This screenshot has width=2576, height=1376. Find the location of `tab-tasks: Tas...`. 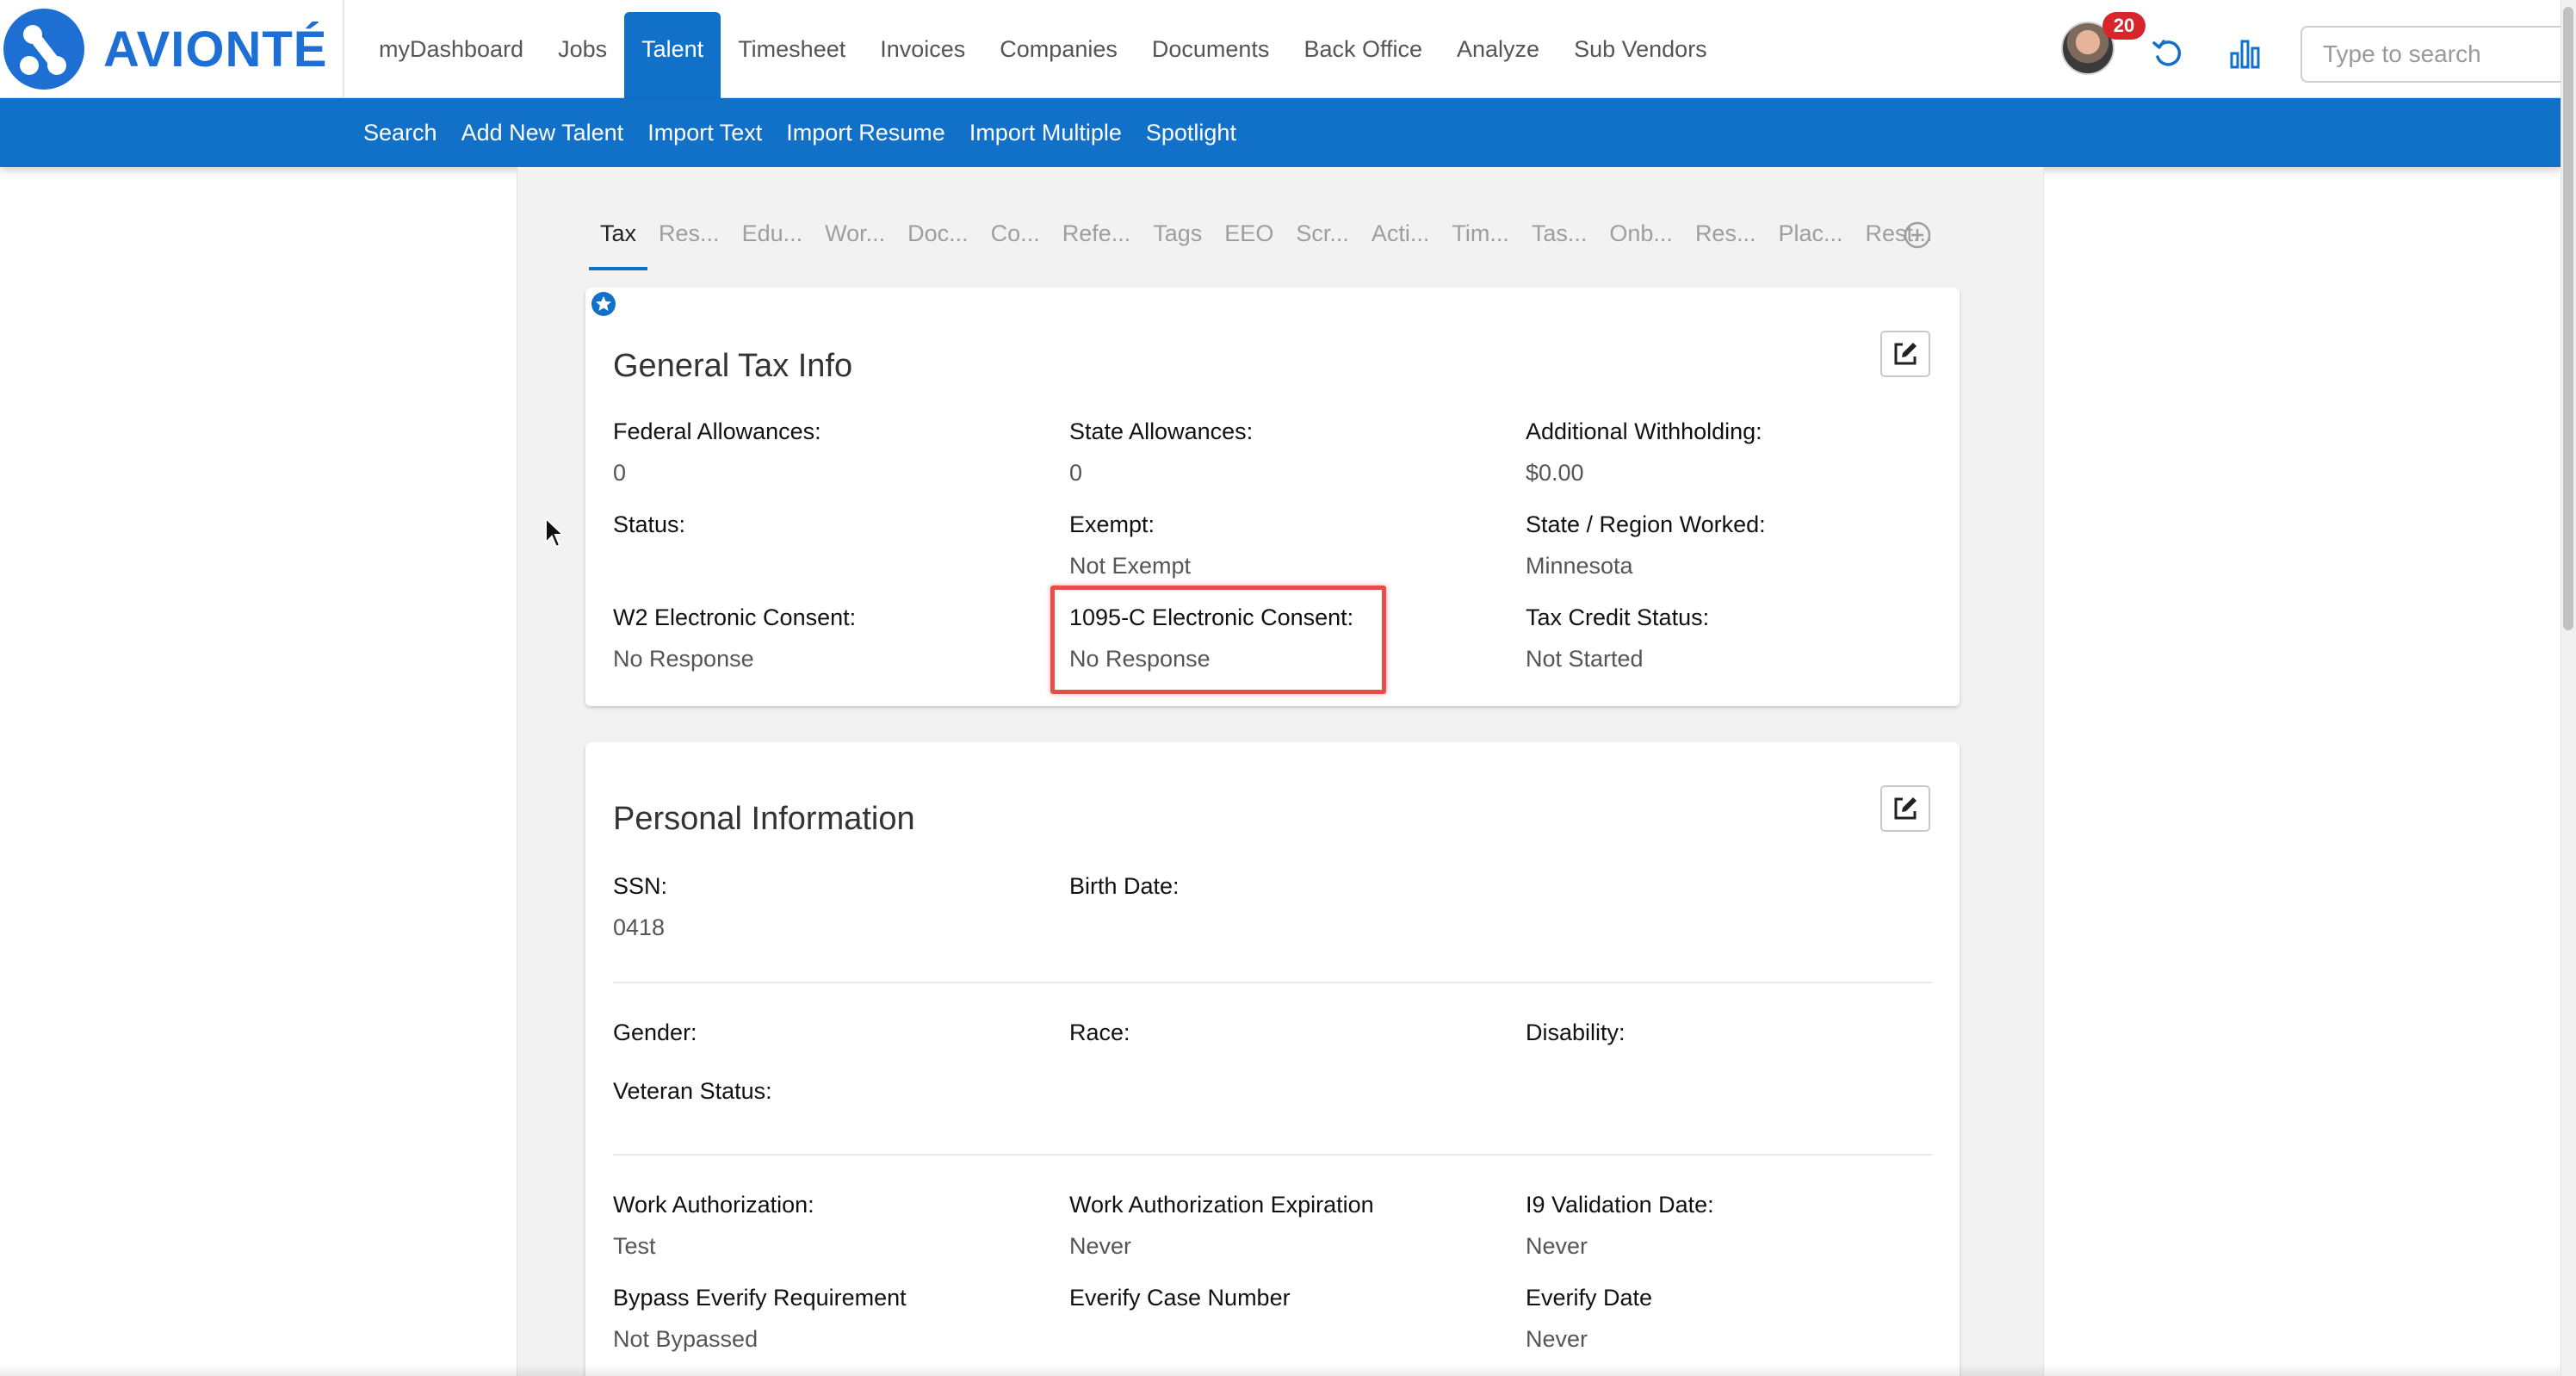

tab-tasks: Tas... is located at coordinates (1559, 235).